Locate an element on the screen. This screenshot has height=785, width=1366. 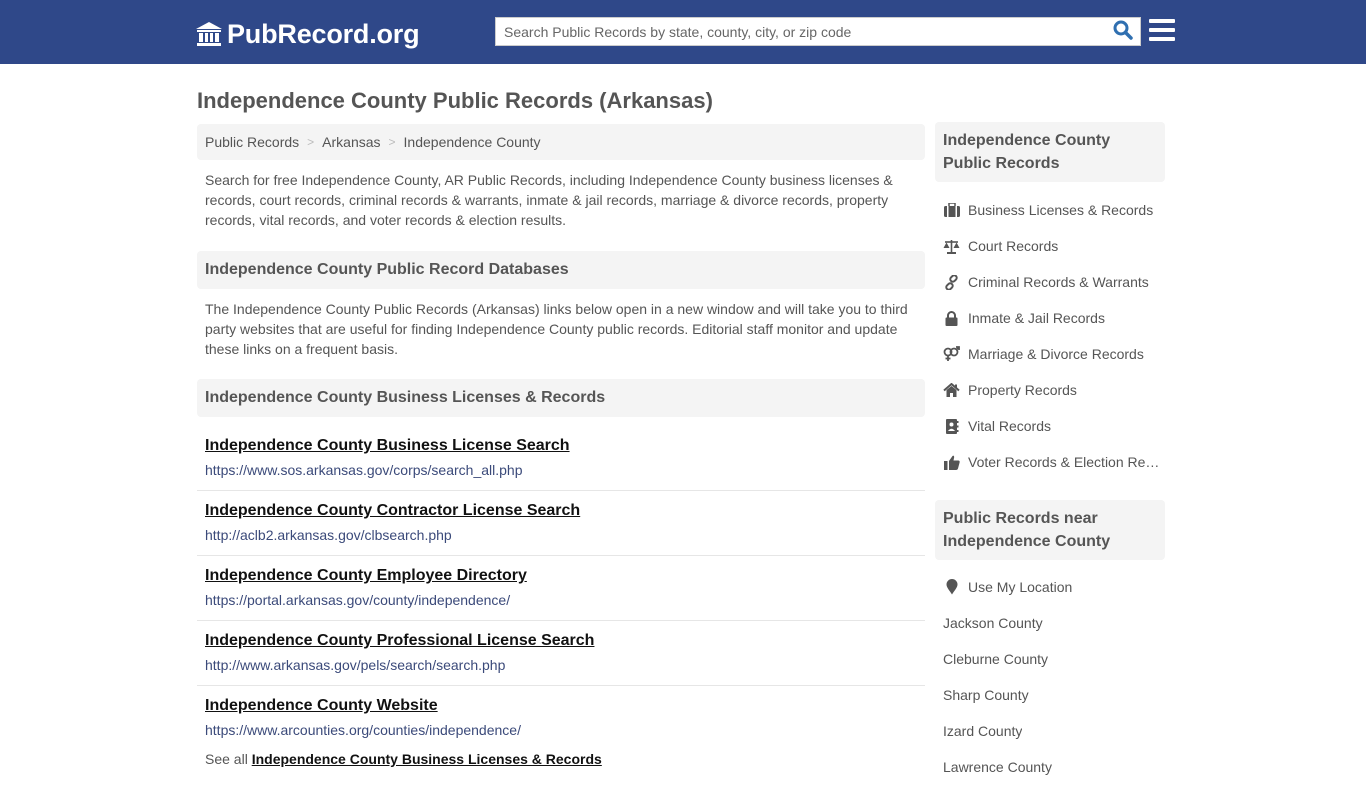
breadcrumb-item-public-records: Public Records is located at coordinates (252, 142).